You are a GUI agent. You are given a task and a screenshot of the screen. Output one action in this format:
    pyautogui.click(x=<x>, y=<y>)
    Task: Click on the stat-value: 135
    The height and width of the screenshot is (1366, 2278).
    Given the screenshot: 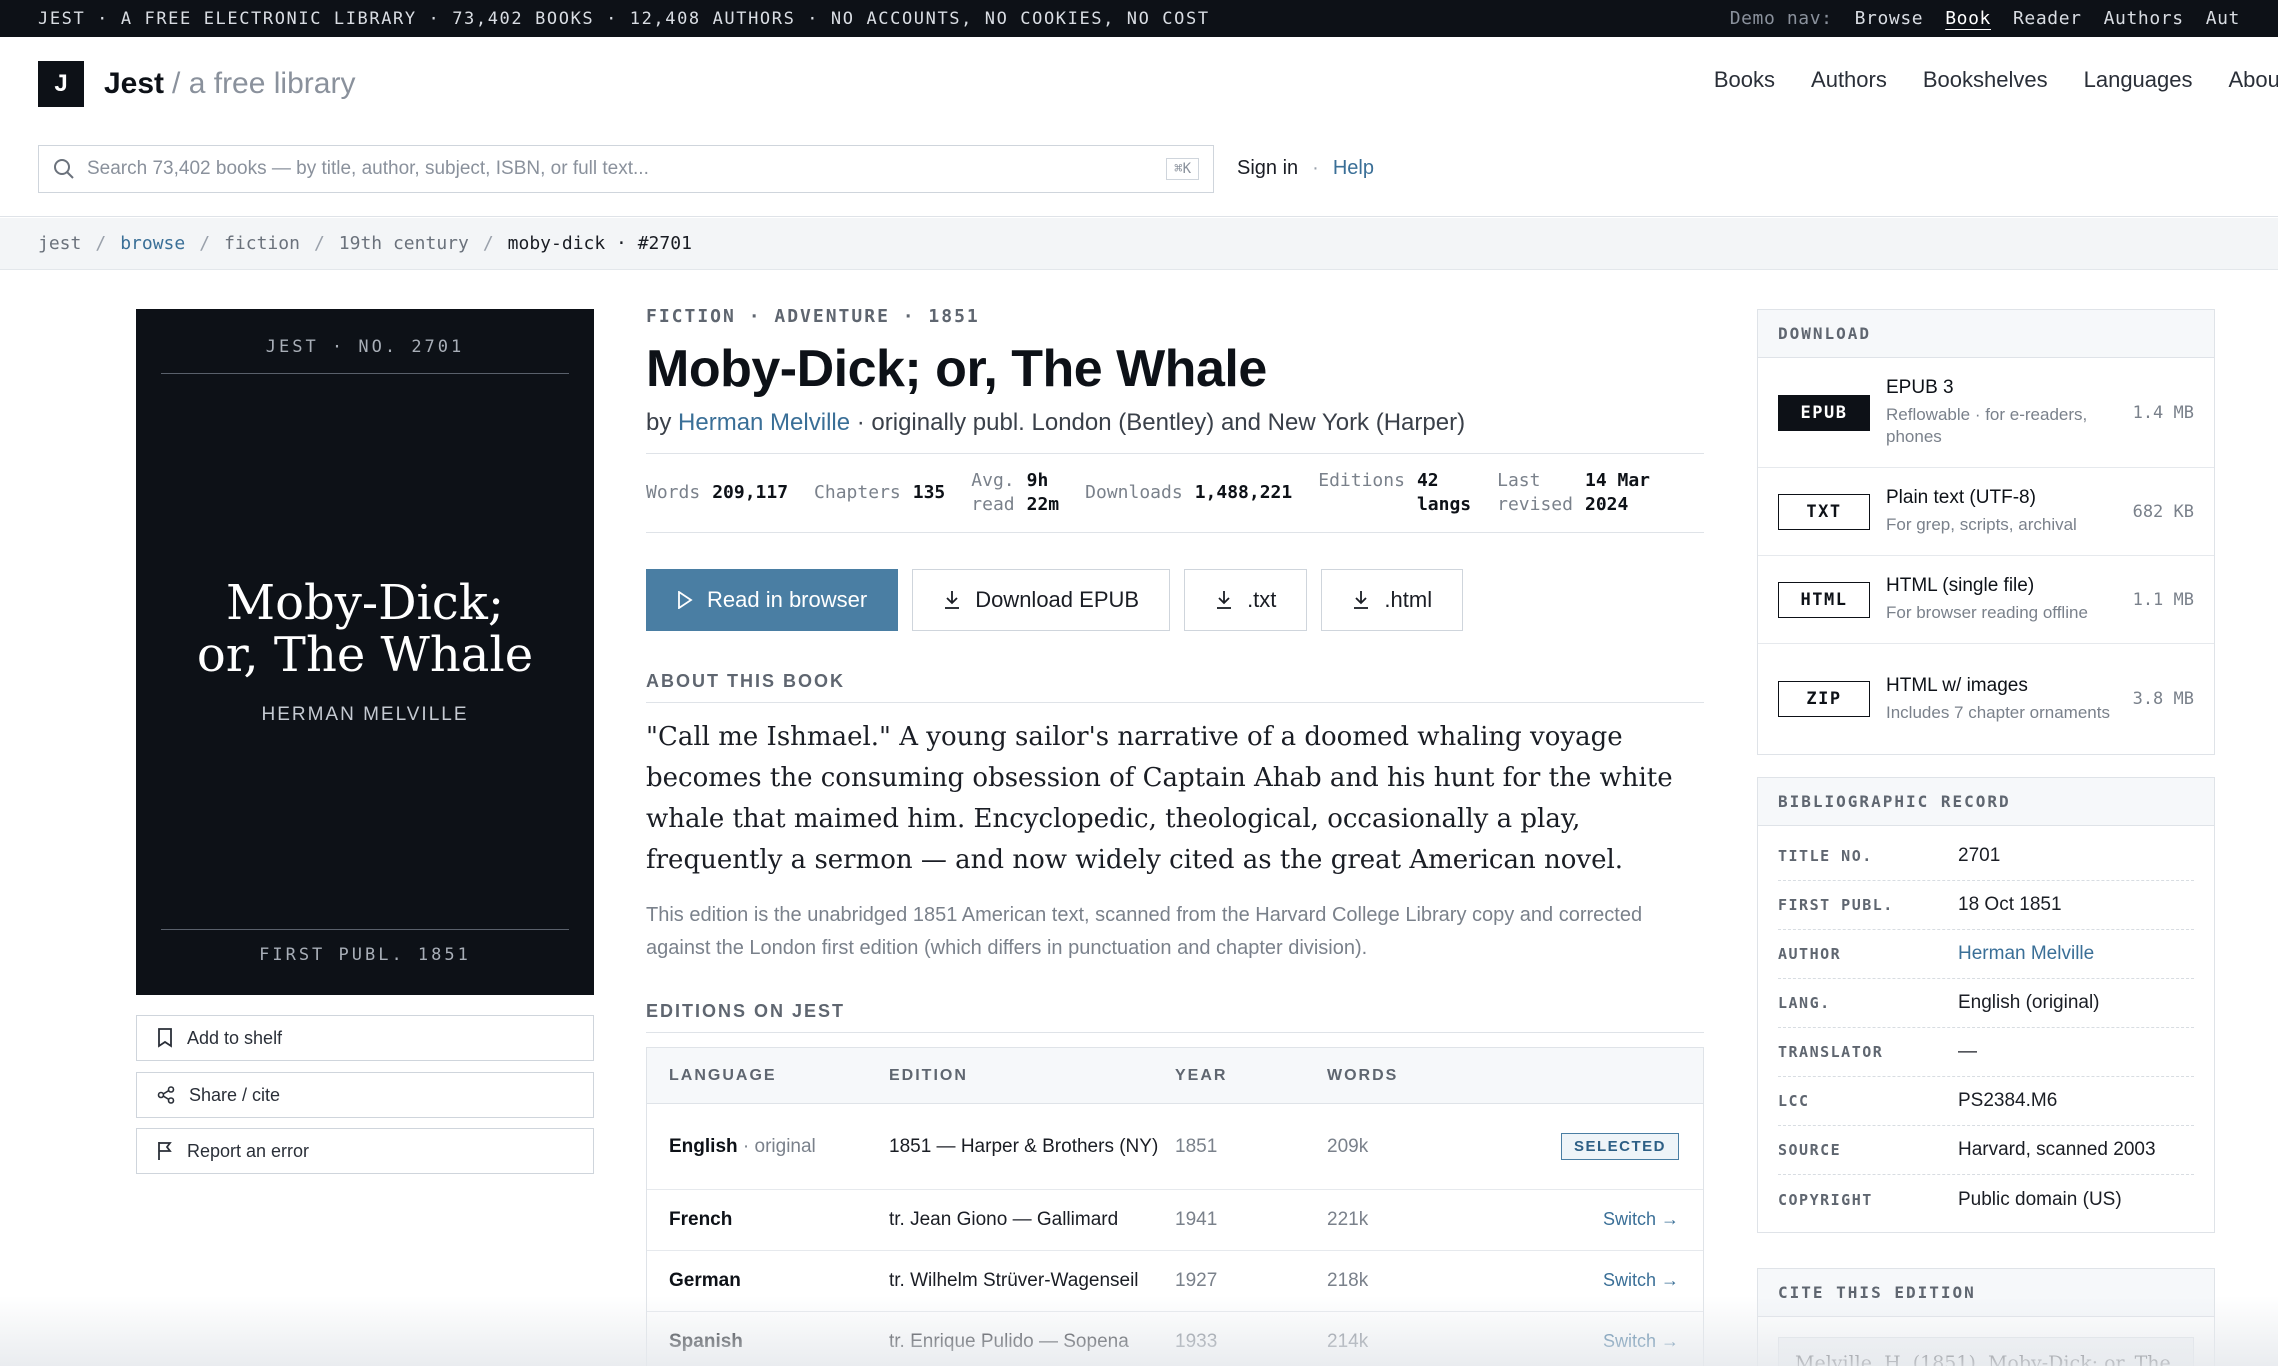 What is the action you would take?
    pyautogui.click(x=929, y=492)
    